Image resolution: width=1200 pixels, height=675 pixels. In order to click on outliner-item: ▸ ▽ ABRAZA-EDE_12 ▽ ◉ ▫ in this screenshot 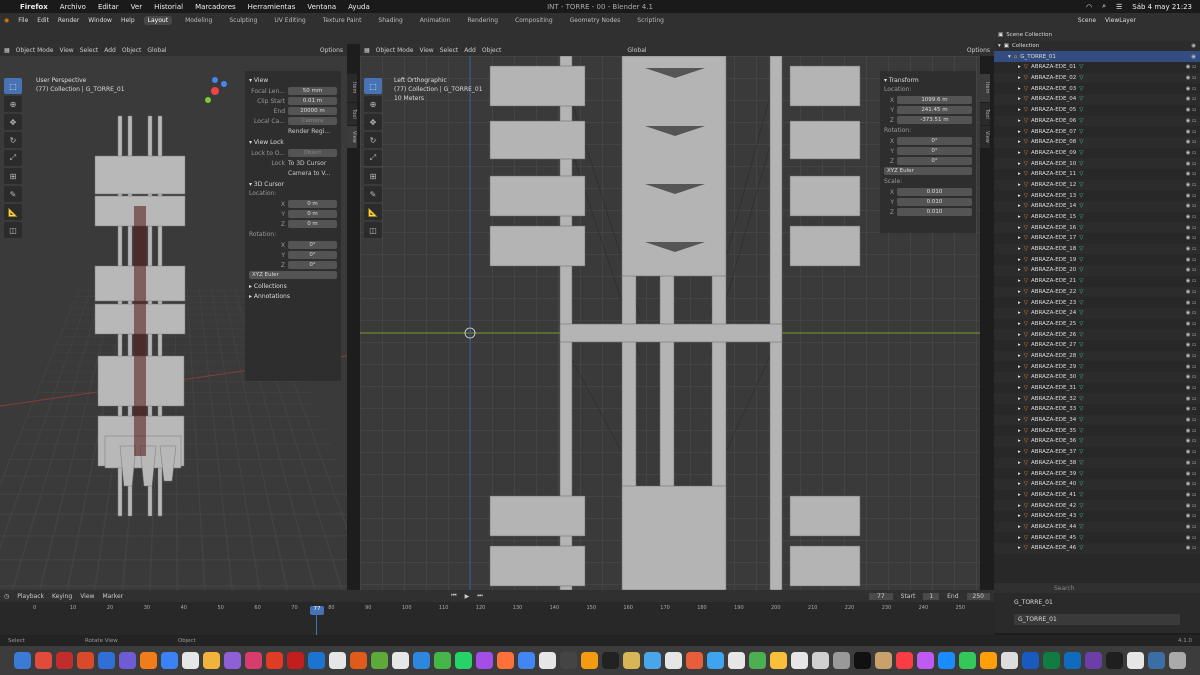, I will do `click(1097, 185)`.